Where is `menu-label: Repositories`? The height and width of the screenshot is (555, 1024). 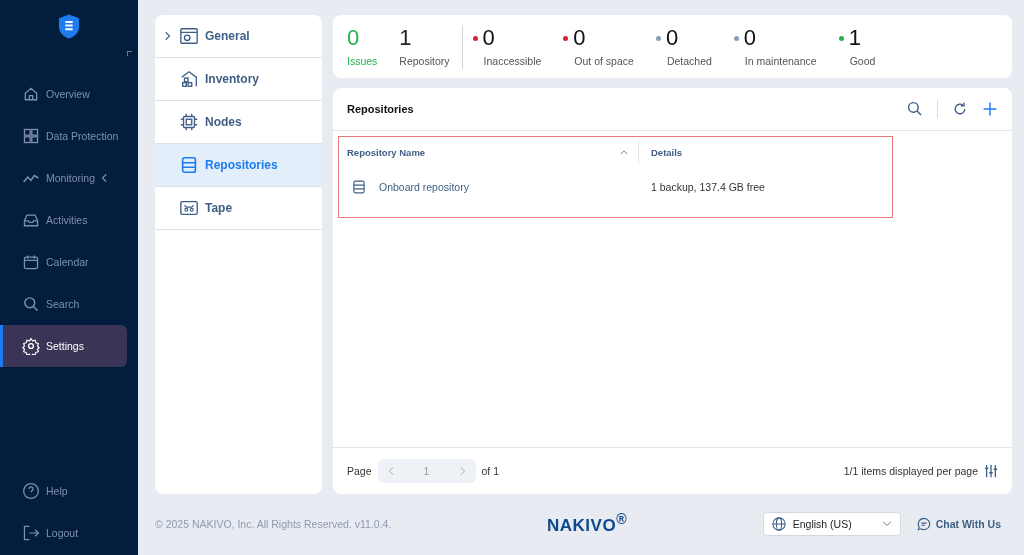
menu-label: Repositories is located at coordinates (241, 165).